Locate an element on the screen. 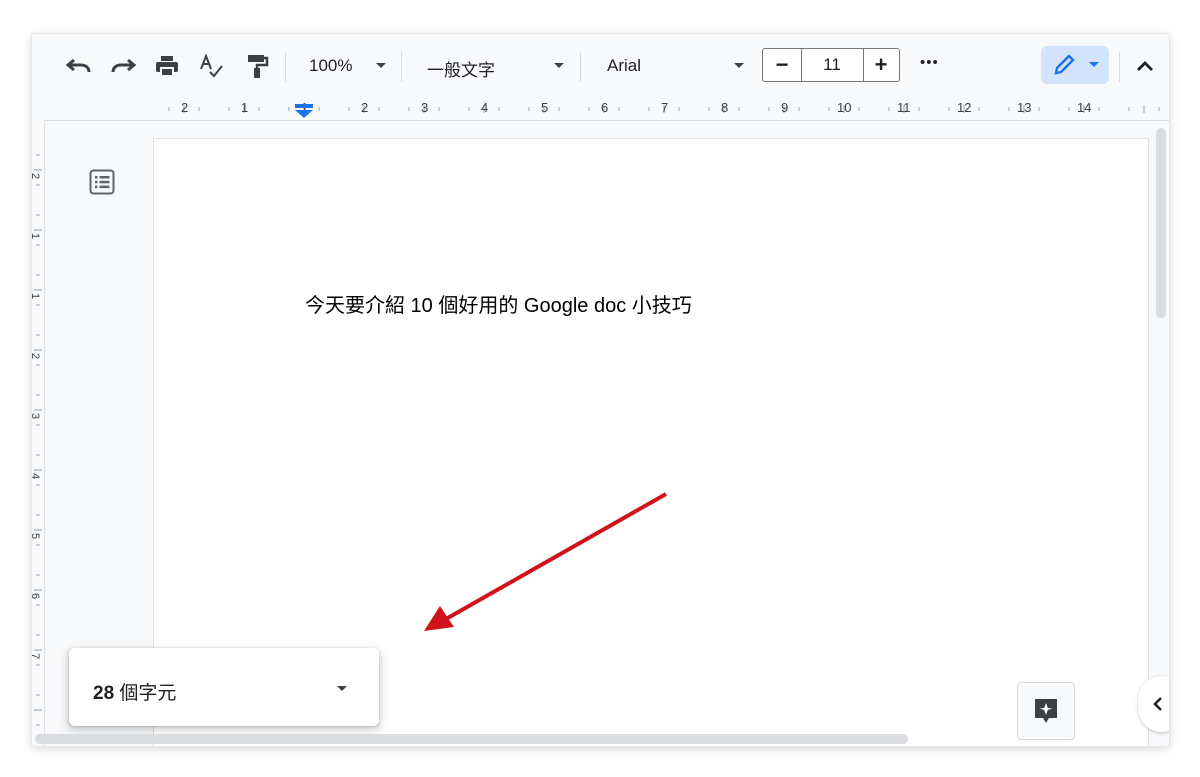  ruler-number: 9 is located at coordinates (785, 107).